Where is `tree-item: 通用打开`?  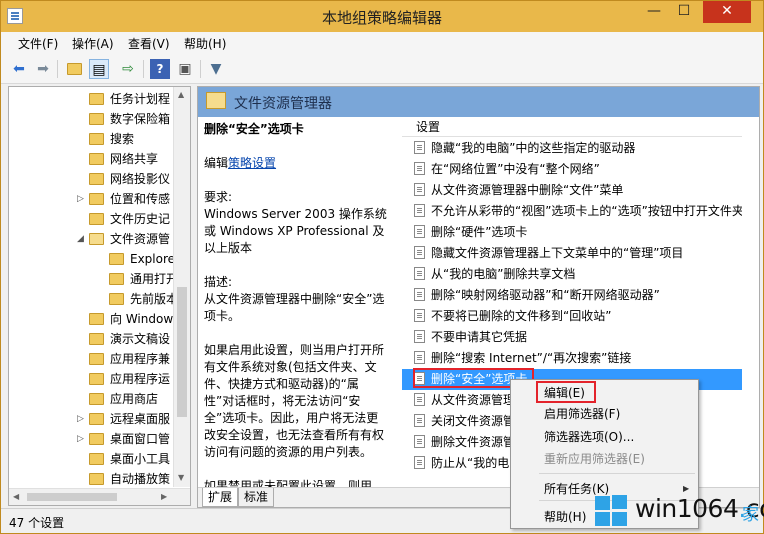
tree-item: 通用打开 is located at coordinates (143, 279).